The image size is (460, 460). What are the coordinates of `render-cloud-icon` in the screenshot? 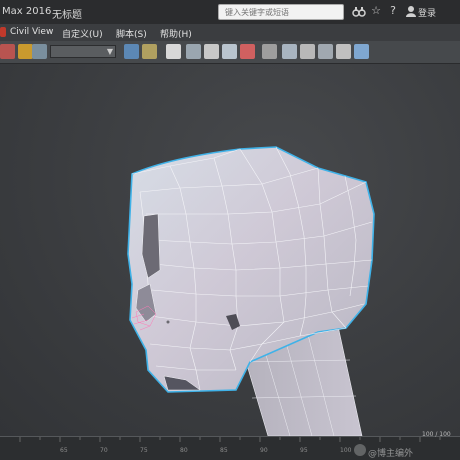 It's located at (361, 51).